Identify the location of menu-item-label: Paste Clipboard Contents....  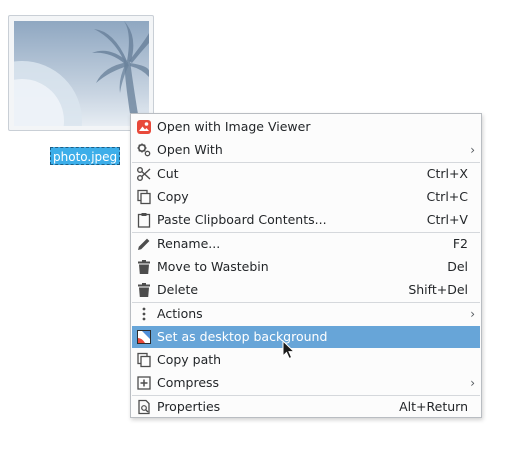
(242, 219).